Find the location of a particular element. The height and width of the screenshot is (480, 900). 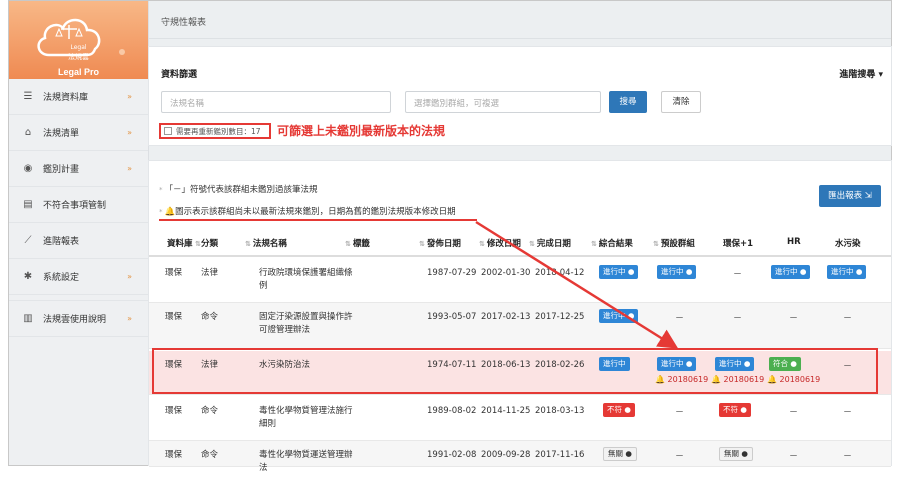

col-category: 分類 is located at coordinates (209, 243).